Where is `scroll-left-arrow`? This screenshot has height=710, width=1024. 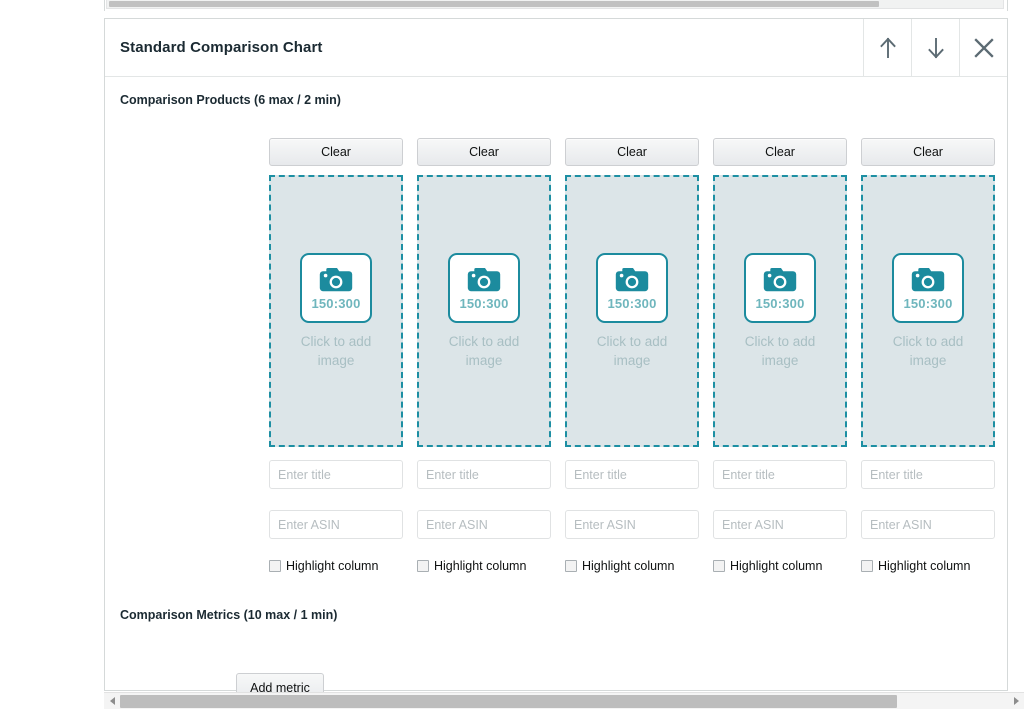 scroll-left-arrow is located at coordinates (112, 701).